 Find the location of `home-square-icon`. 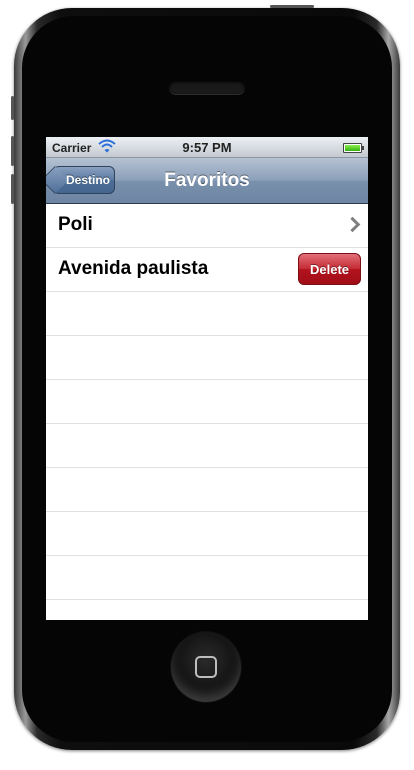

home-square-icon is located at coordinates (206, 667).